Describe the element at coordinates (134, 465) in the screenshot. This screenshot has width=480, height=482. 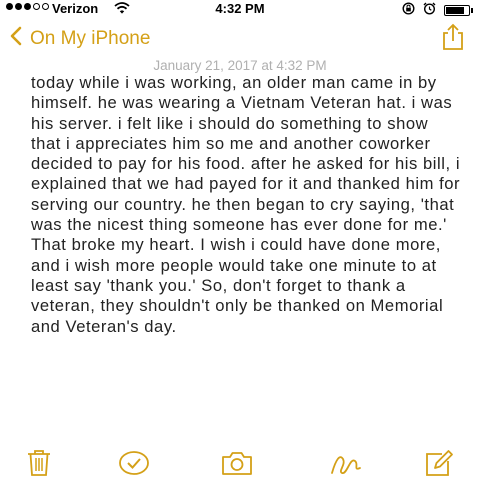
I see `checklist-icon` at that location.